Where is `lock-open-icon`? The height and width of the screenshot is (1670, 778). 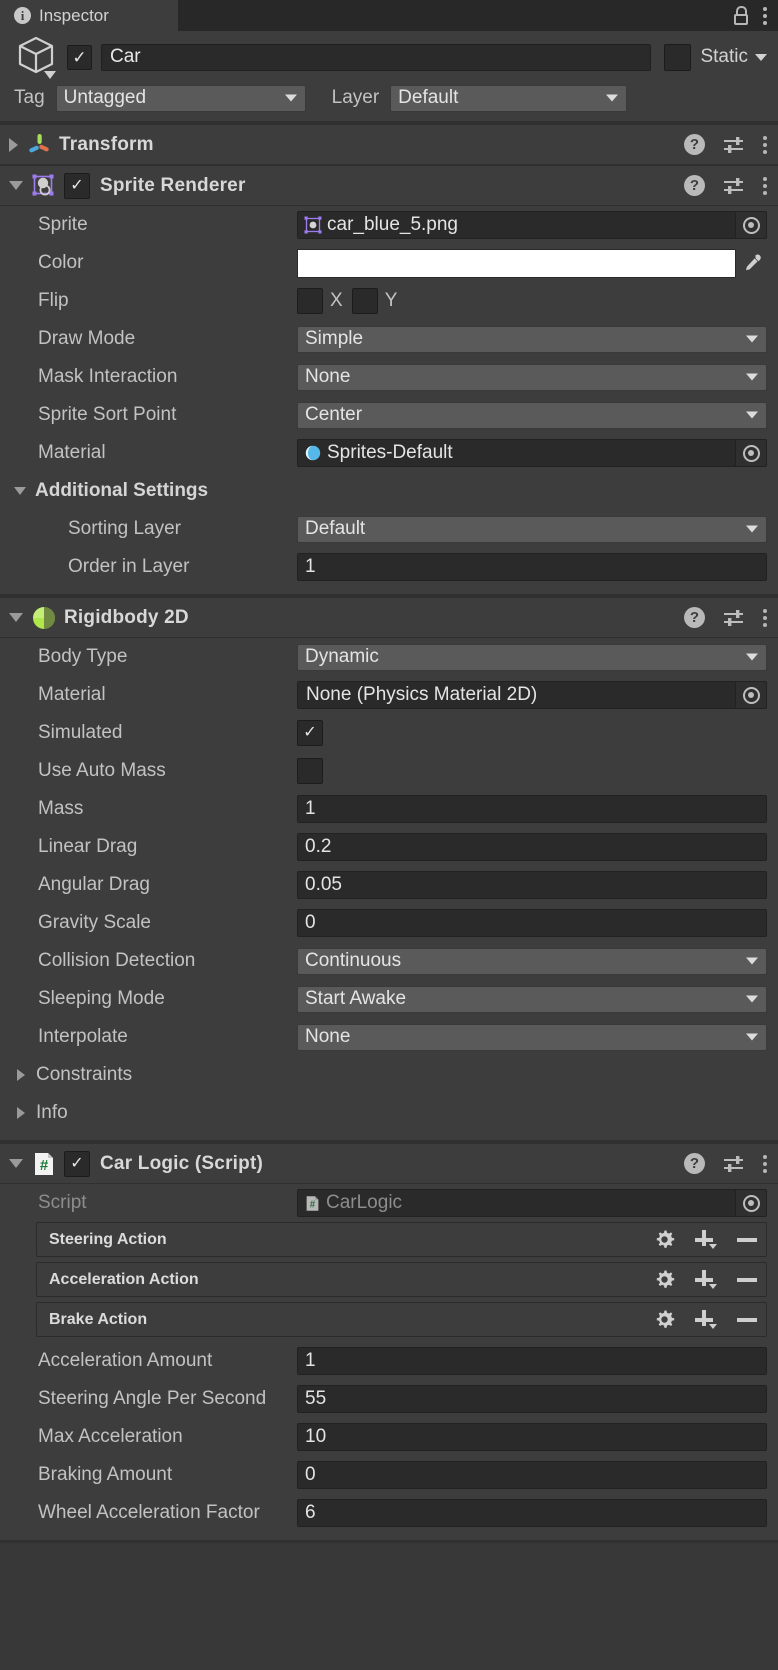 lock-open-icon is located at coordinates (741, 15).